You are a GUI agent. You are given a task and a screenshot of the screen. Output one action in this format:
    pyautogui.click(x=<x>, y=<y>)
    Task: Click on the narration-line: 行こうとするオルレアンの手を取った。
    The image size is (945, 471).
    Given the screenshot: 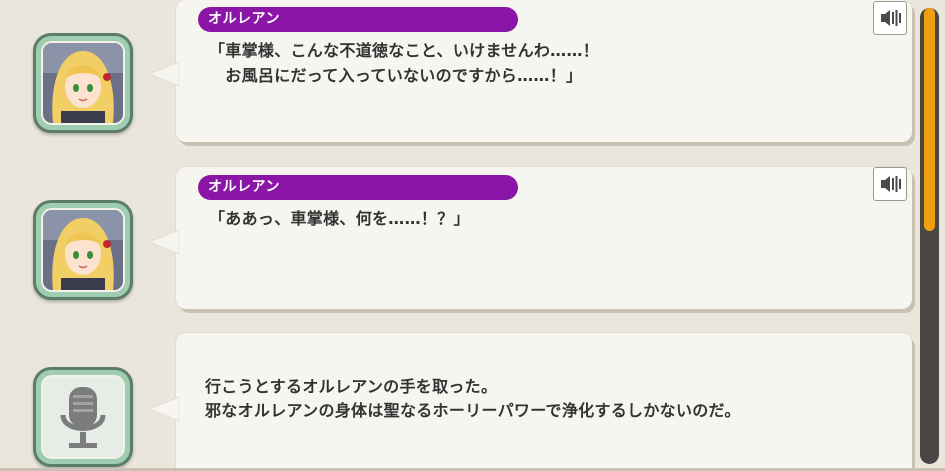 What is the action you would take?
    pyautogui.click(x=351, y=386)
    